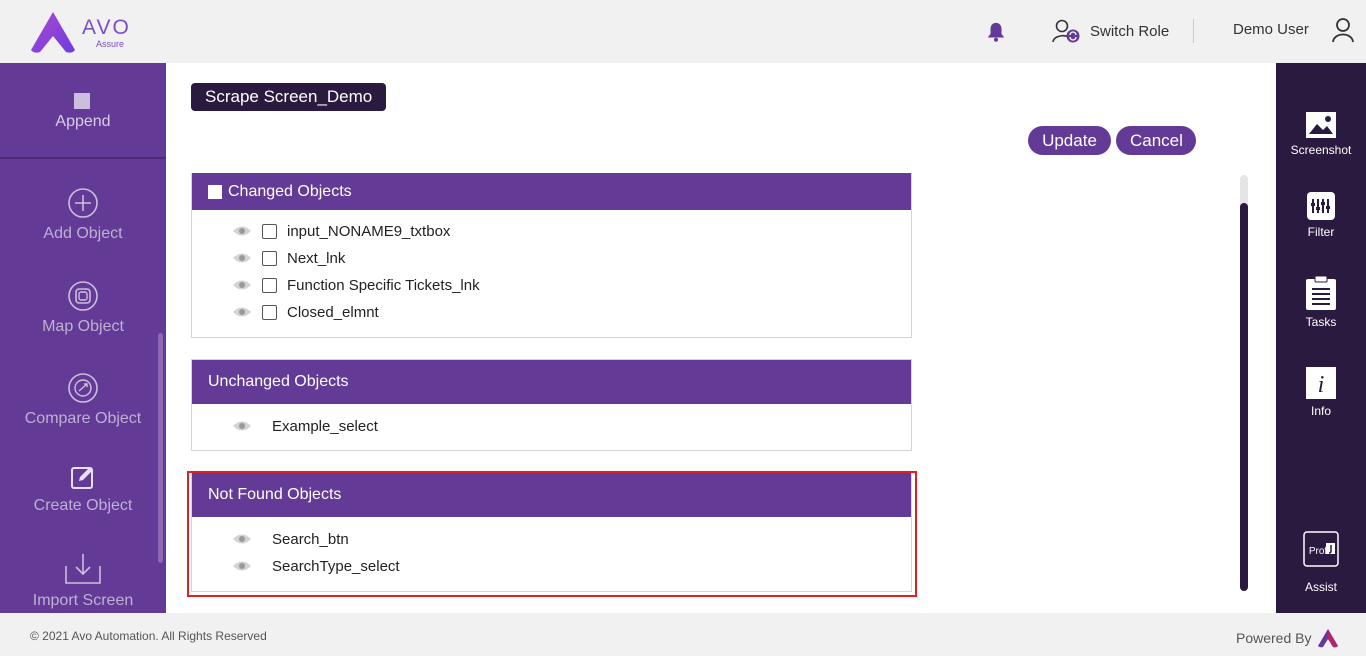  Describe the element at coordinates (289, 97) in the screenshot. I see `screen-title: Scrape Screen_Demo` at that location.